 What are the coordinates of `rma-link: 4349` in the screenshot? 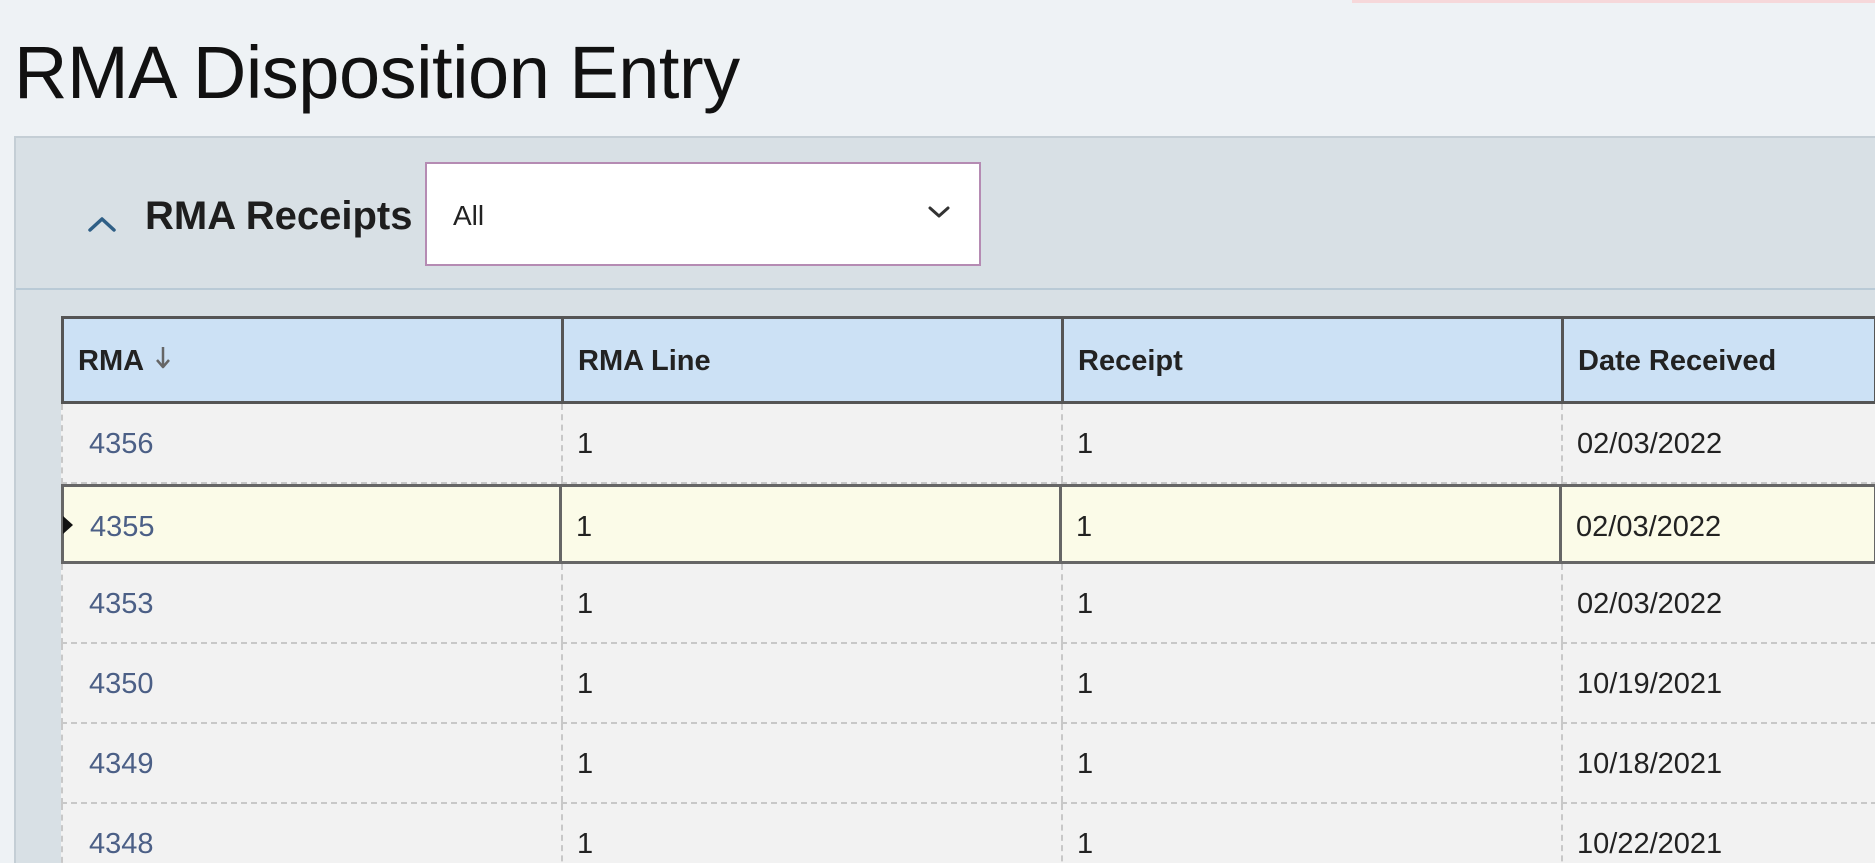 It's located at (121, 764).